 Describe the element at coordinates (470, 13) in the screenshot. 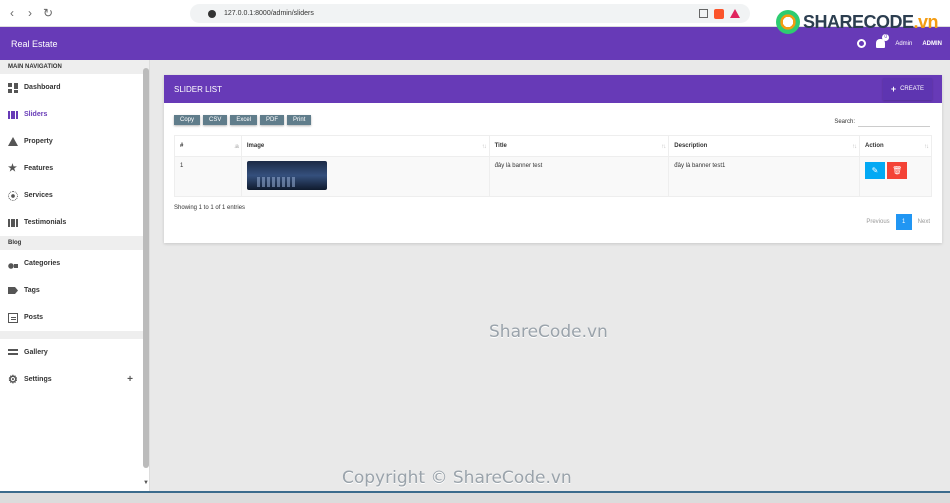

I see `address-bar: 127.0.0.1:8000/admin/sliders` at that location.